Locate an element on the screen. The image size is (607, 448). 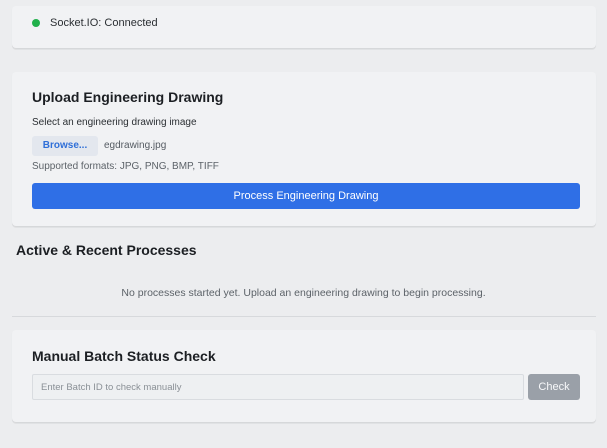
processes-title: Active & Recent Processes is located at coordinates (106, 250).